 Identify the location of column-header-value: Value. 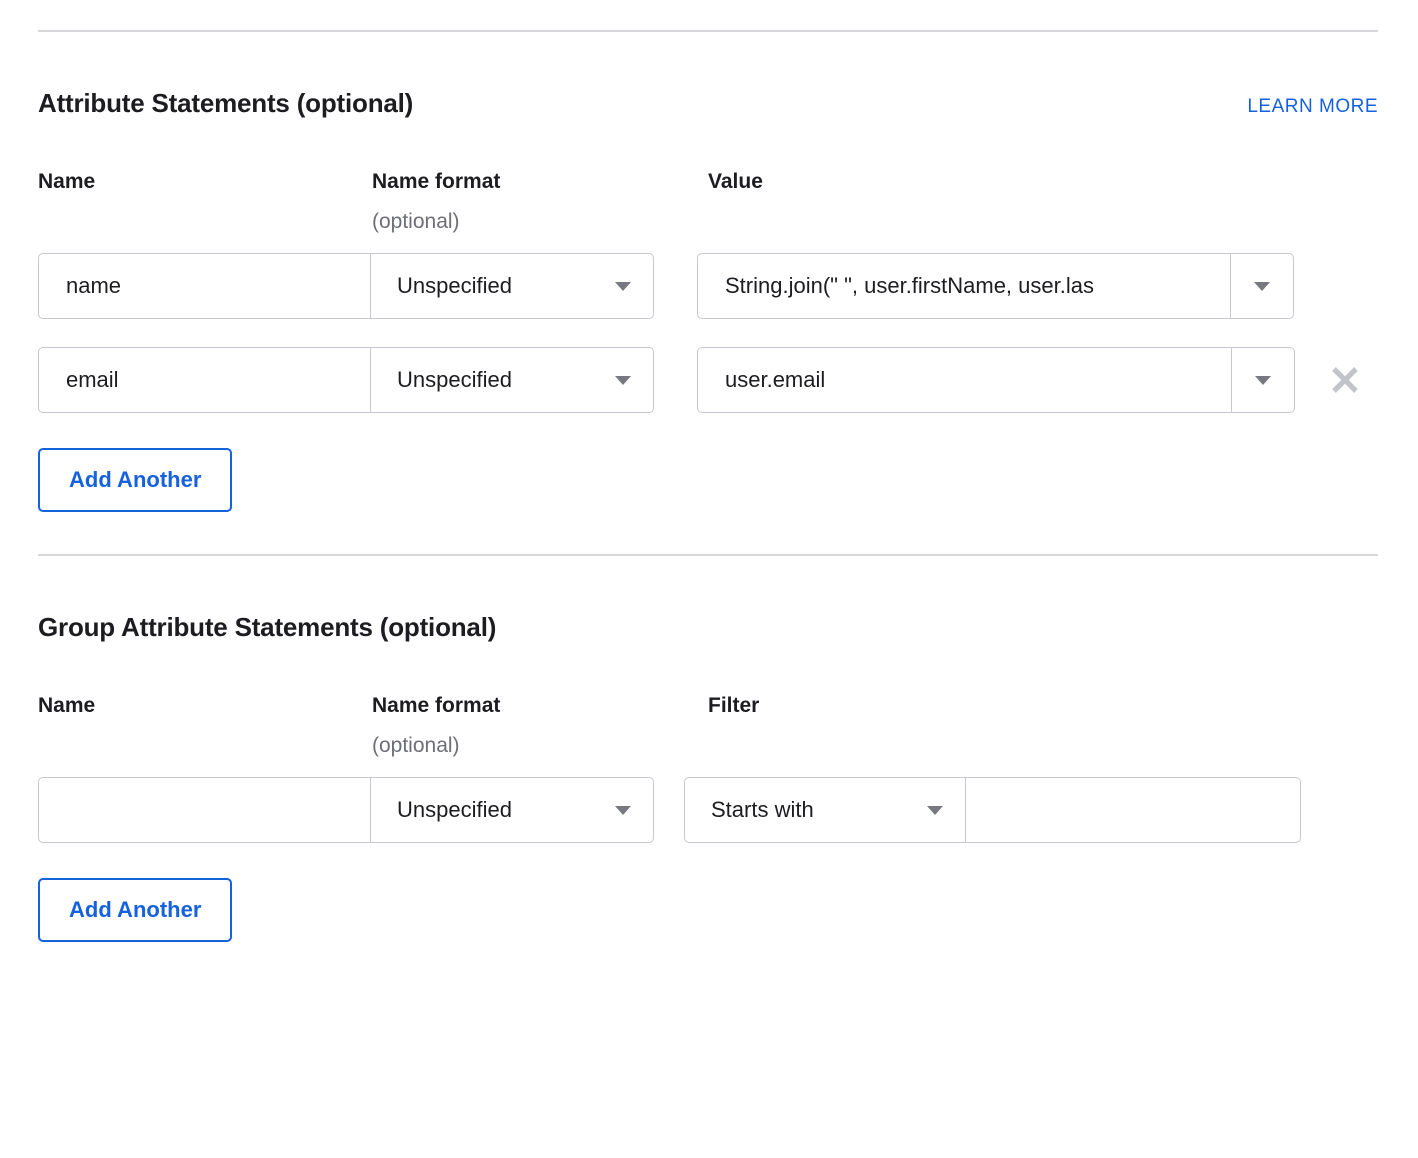
(735, 181).